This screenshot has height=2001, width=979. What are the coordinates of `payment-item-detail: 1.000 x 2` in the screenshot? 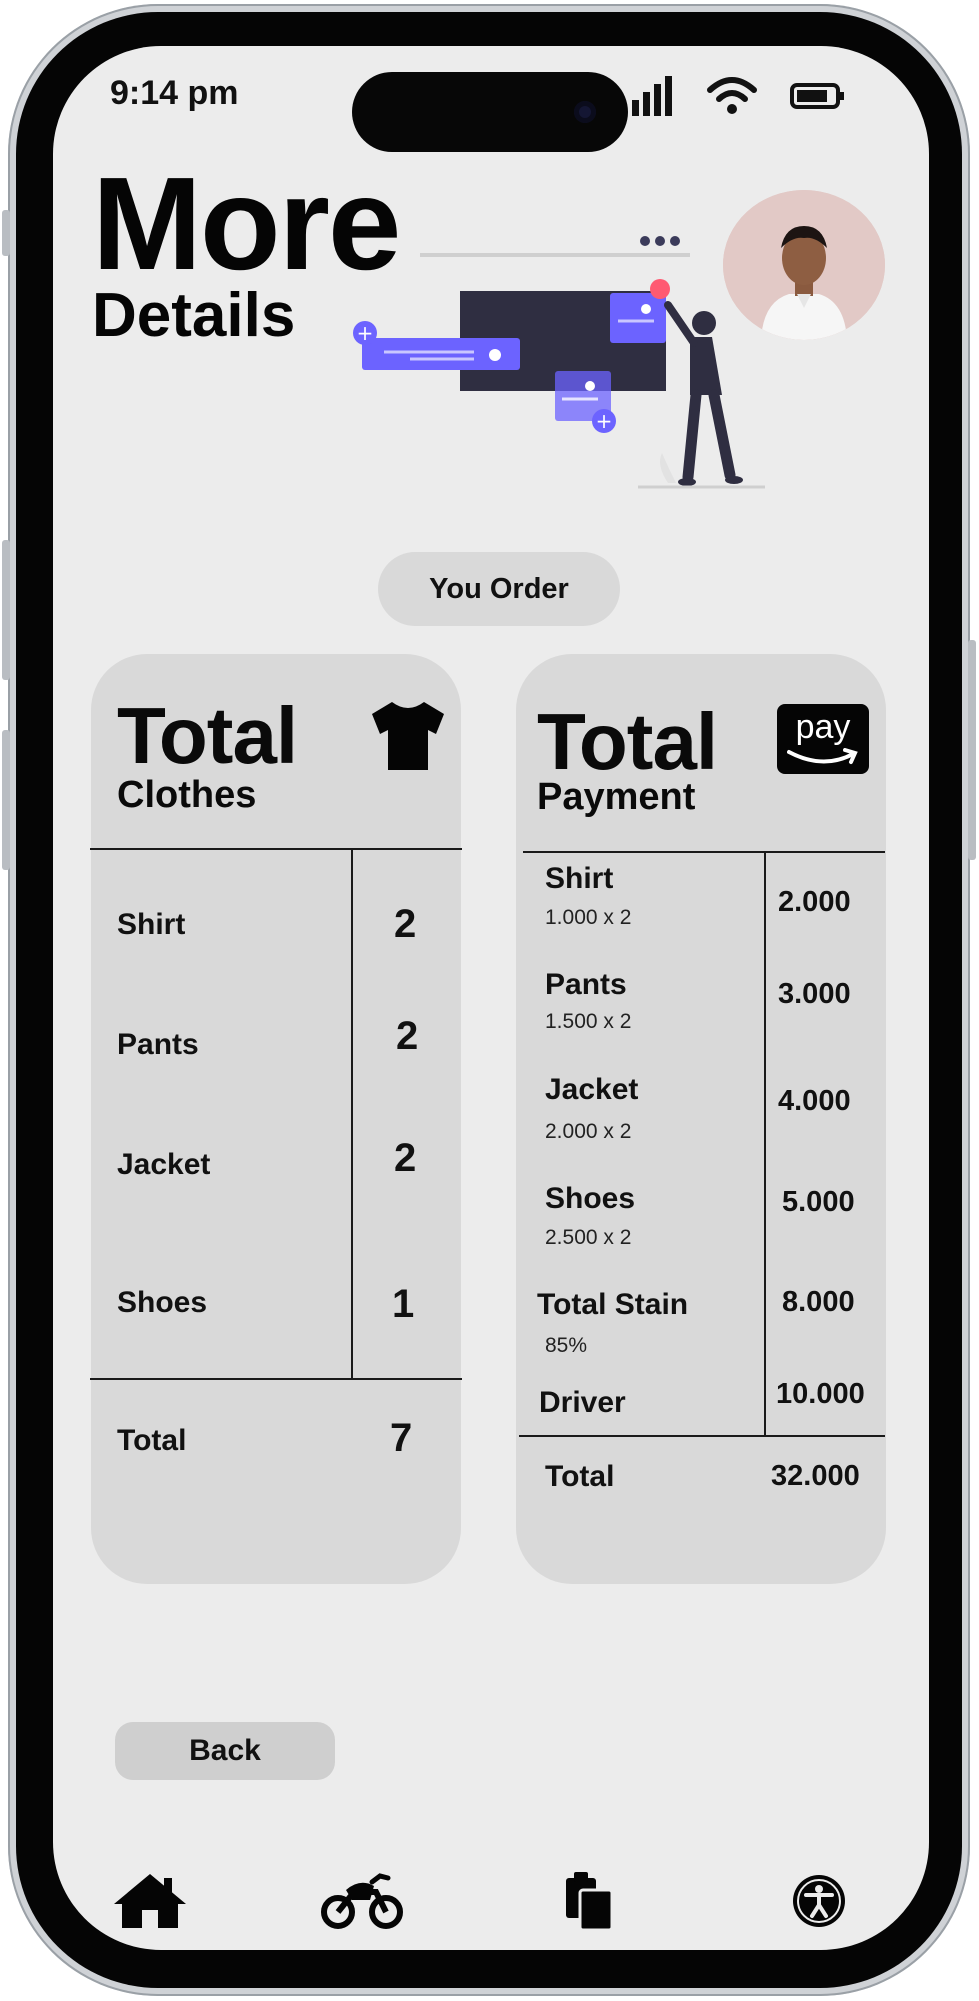 It's located at (588, 917).